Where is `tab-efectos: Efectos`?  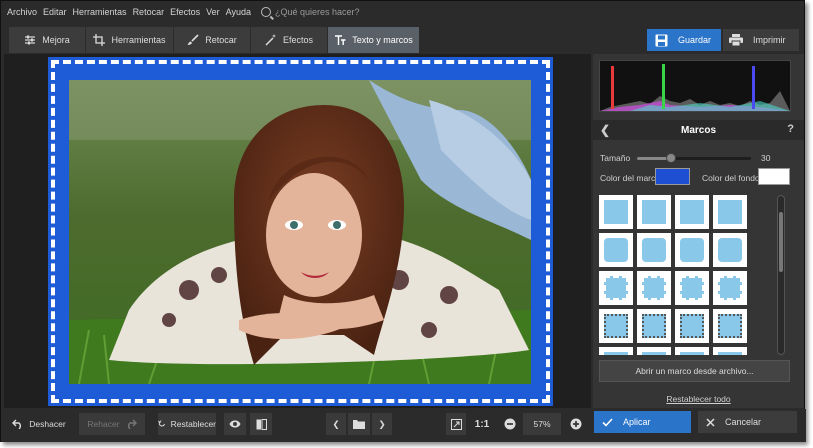
tab-efectos: Efectos is located at coordinates (289, 40).